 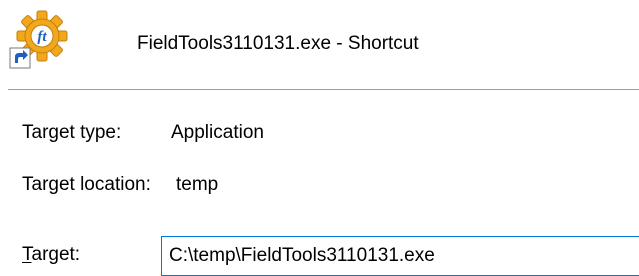 I want to click on shortcut-name: FieldTools3110131.exe - Shortcut, so click(x=278, y=43).